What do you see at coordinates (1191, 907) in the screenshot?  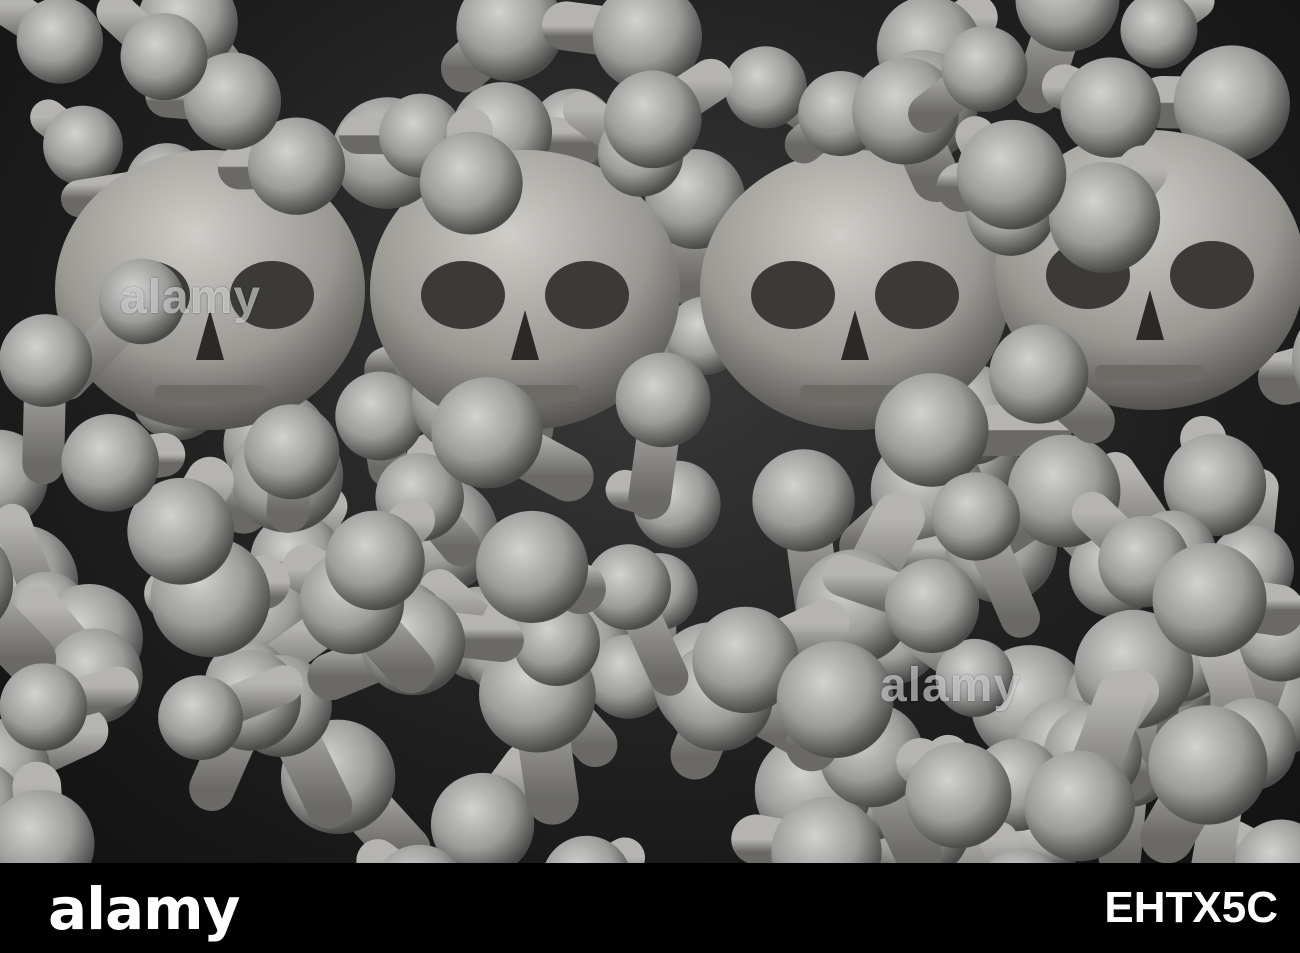 I see `image-id-label: EHTX5C` at bounding box center [1191, 907].